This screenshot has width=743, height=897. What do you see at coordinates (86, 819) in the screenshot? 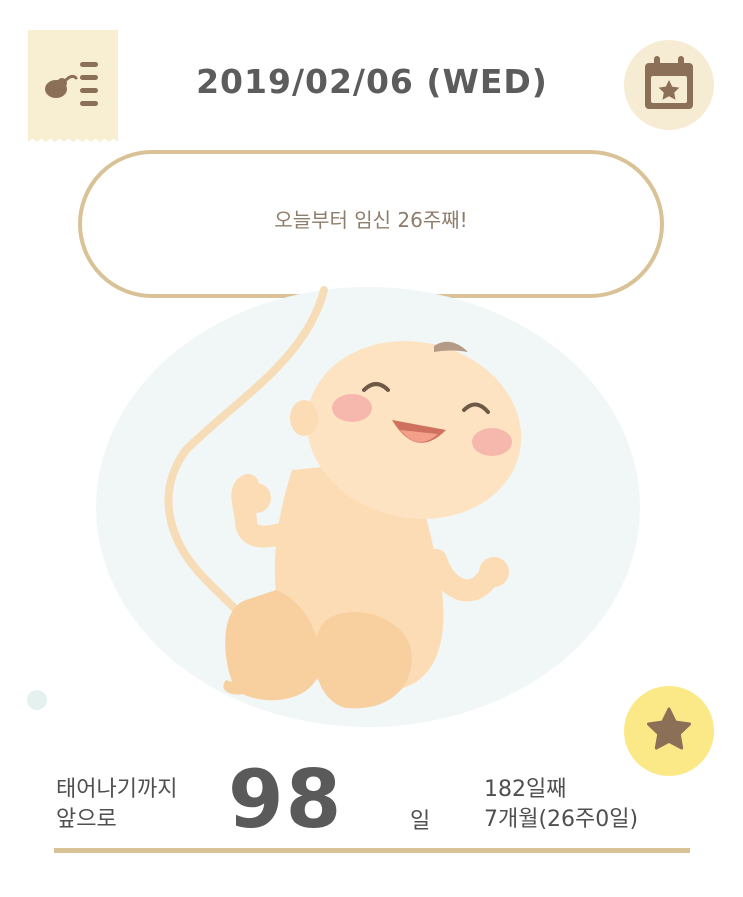
I see `countdown-sublabel: 앞으로` at bounding box center [86, 819].